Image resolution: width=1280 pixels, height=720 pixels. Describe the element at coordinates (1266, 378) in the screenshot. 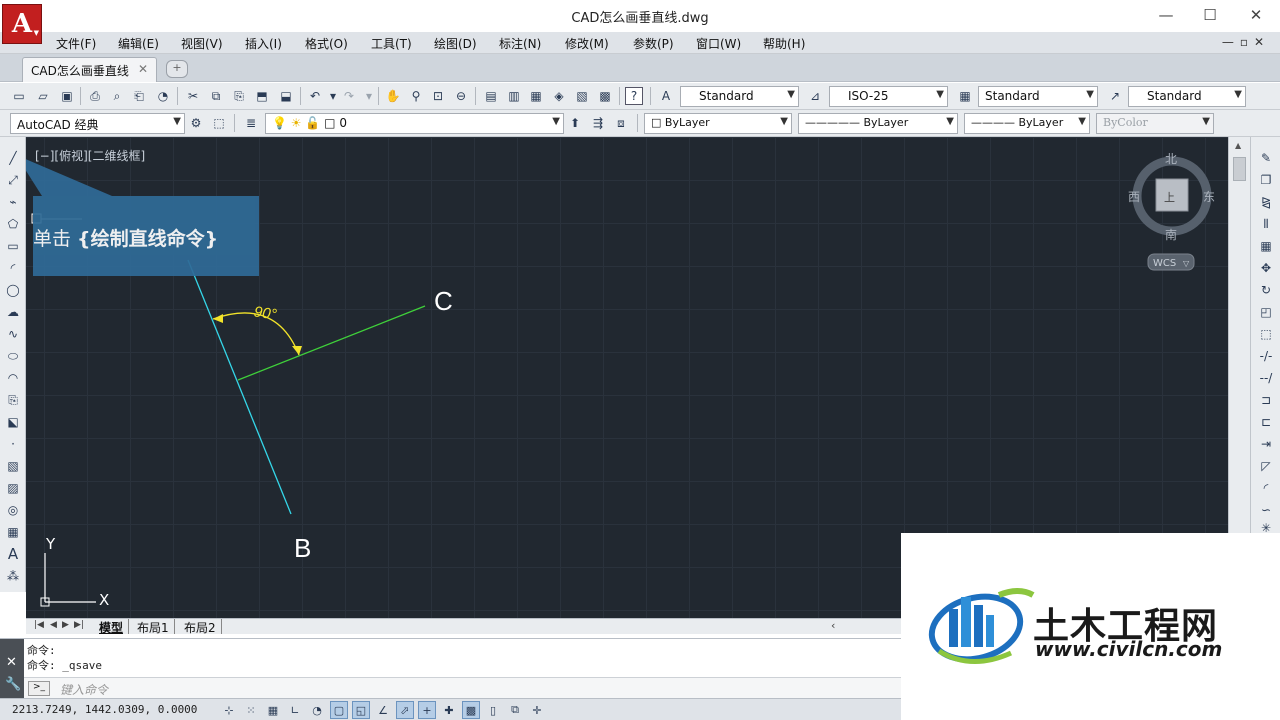

I see `extend-icon: --/` at that location.